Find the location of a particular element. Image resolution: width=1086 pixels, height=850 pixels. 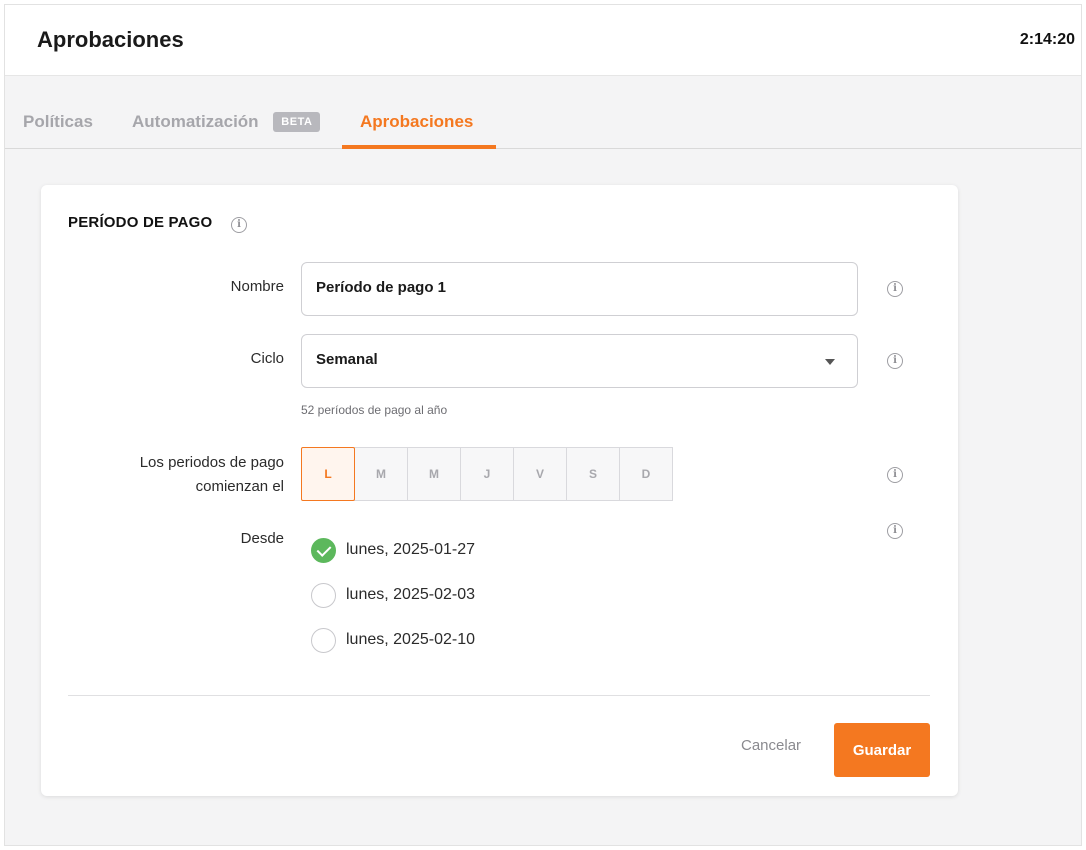

cancel-button: Cancelar is located at coordinates (771, 745).